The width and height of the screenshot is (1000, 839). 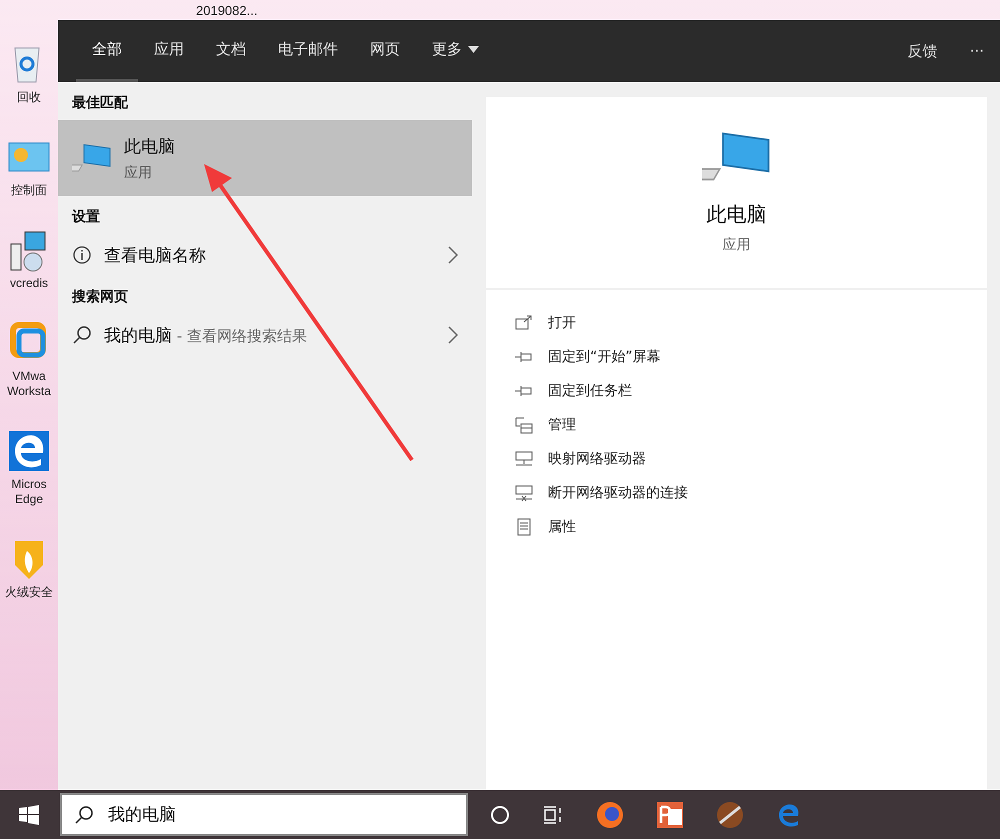 I want to click on desktop-icon-label: Micros Edge, so click(x=29, y=492).